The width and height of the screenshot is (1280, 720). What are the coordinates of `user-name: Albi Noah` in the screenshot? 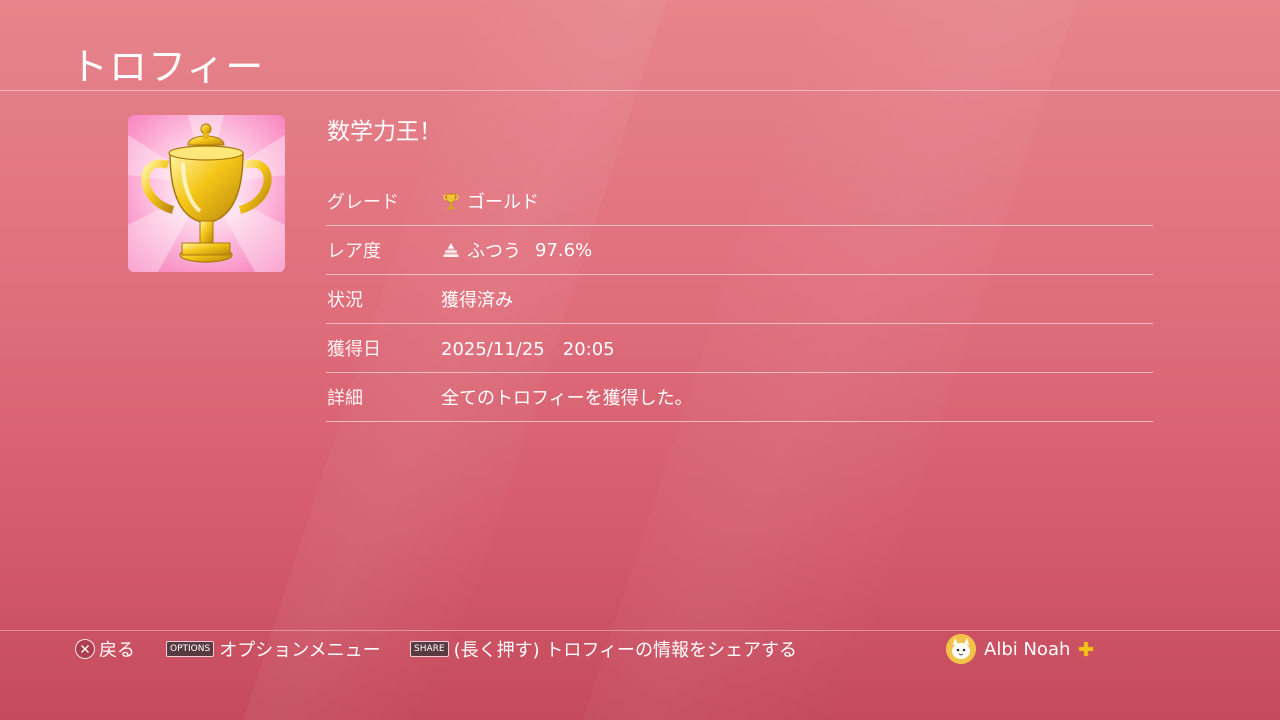 It's located at (1027, 649).